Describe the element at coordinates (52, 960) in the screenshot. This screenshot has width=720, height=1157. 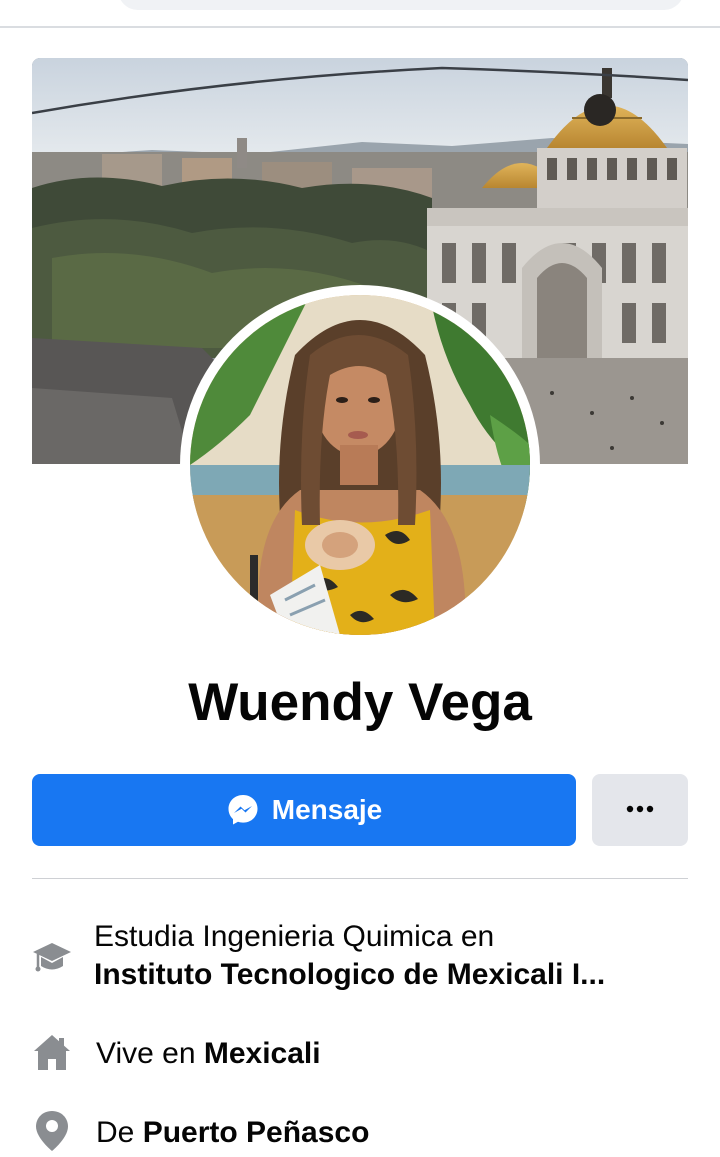
I see `graduation-cap-icon` at that location.